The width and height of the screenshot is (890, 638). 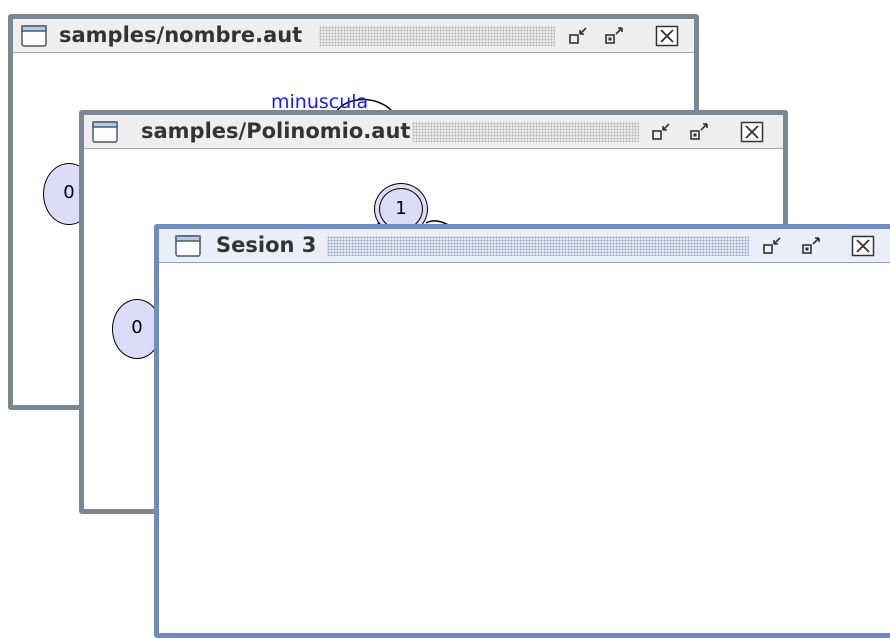 What do you see at coordinates (181, 35) in the screenshot?
I see `window-title: samples/nombre.aut` at bounding box center [181, 35].